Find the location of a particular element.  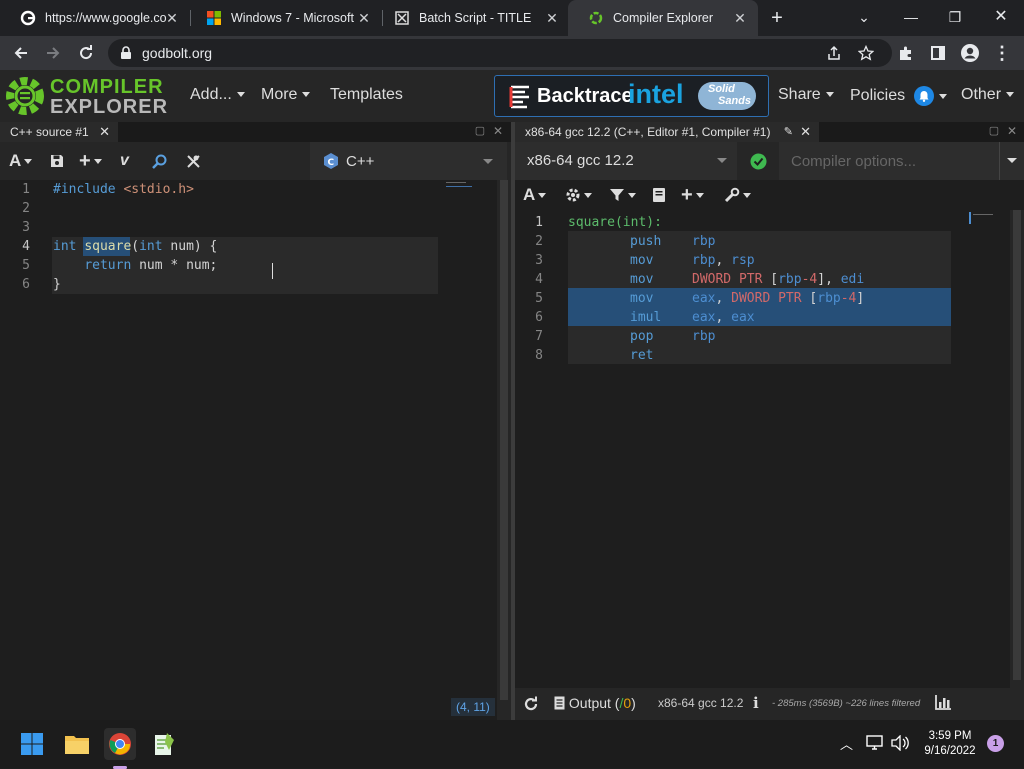

asm-operand: edi is located at coordinates (852, 279).